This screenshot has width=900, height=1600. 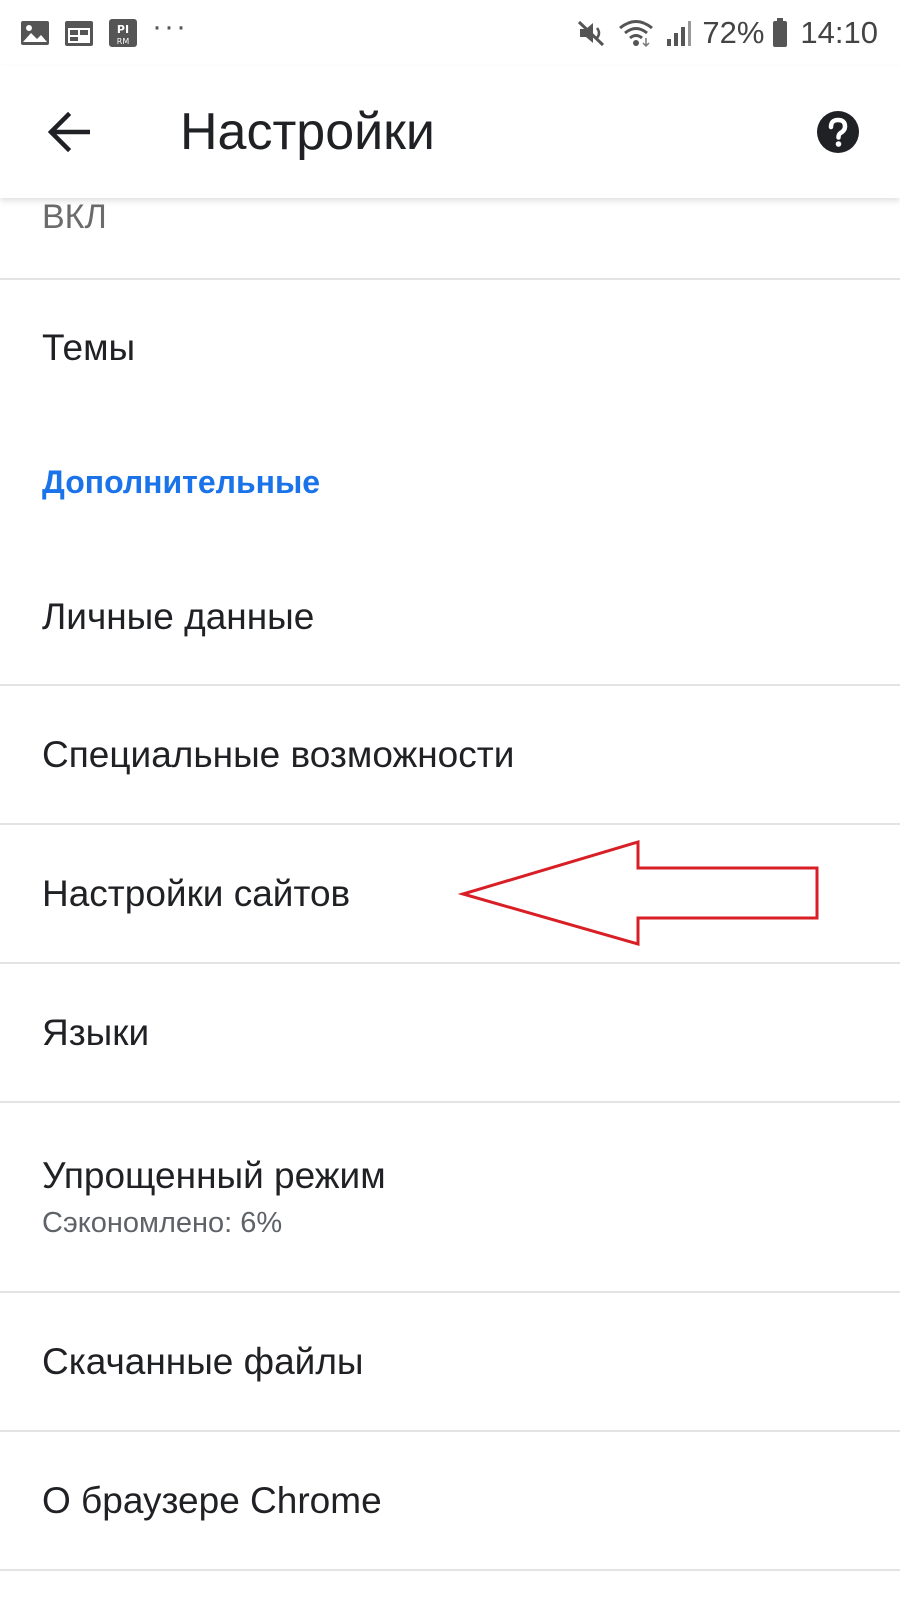 I want to click on settings-item-label: Личные данные, so click(x=178, y=616).